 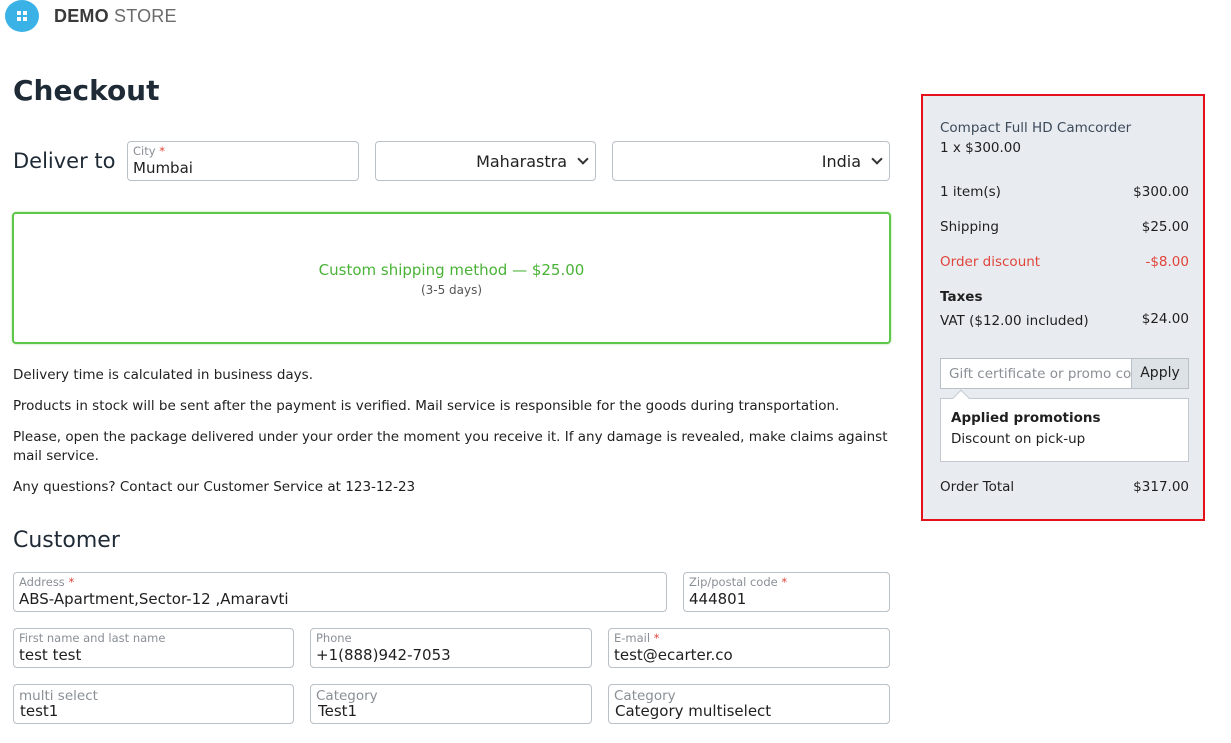 I want to click on zip-value: 444801, so click(x=718, y=599).